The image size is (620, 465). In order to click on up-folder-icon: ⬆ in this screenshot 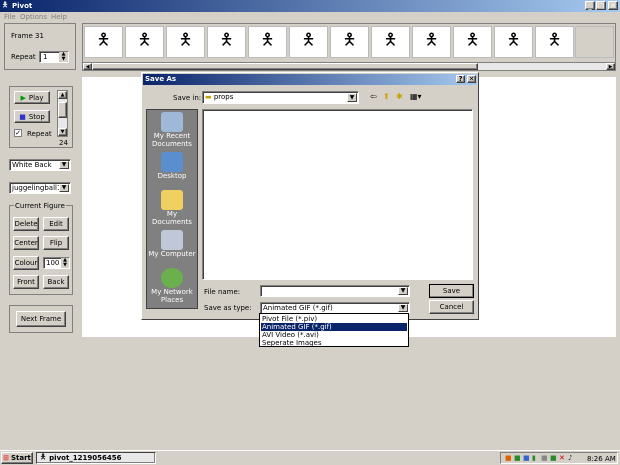, I will do `click(386, 96)`.